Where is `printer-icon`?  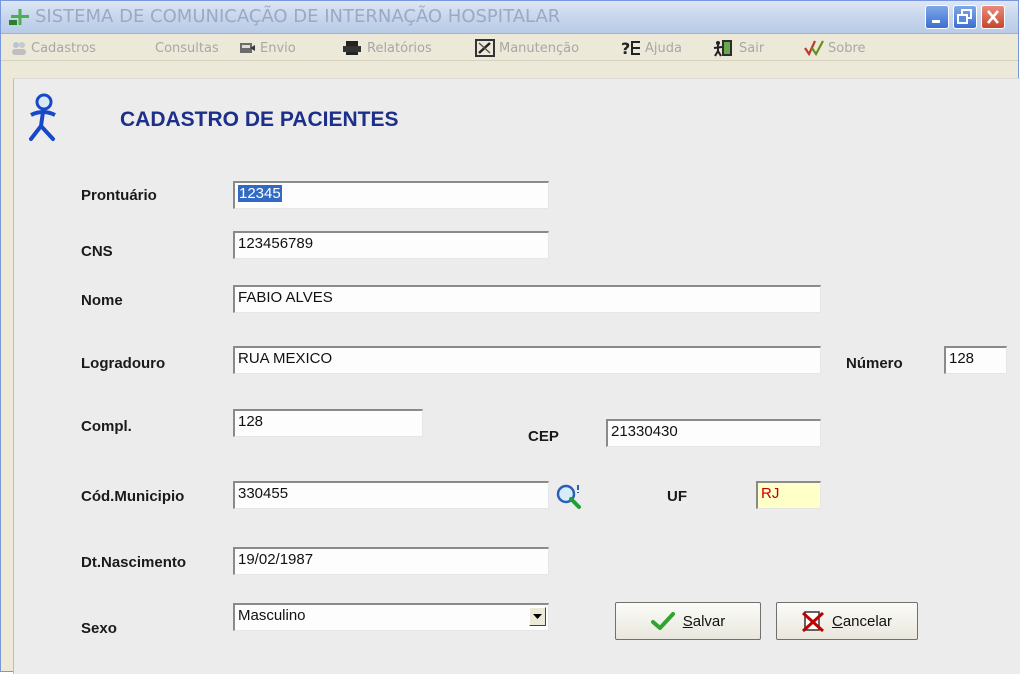 printer-icon is located at coordinates (352, 48).